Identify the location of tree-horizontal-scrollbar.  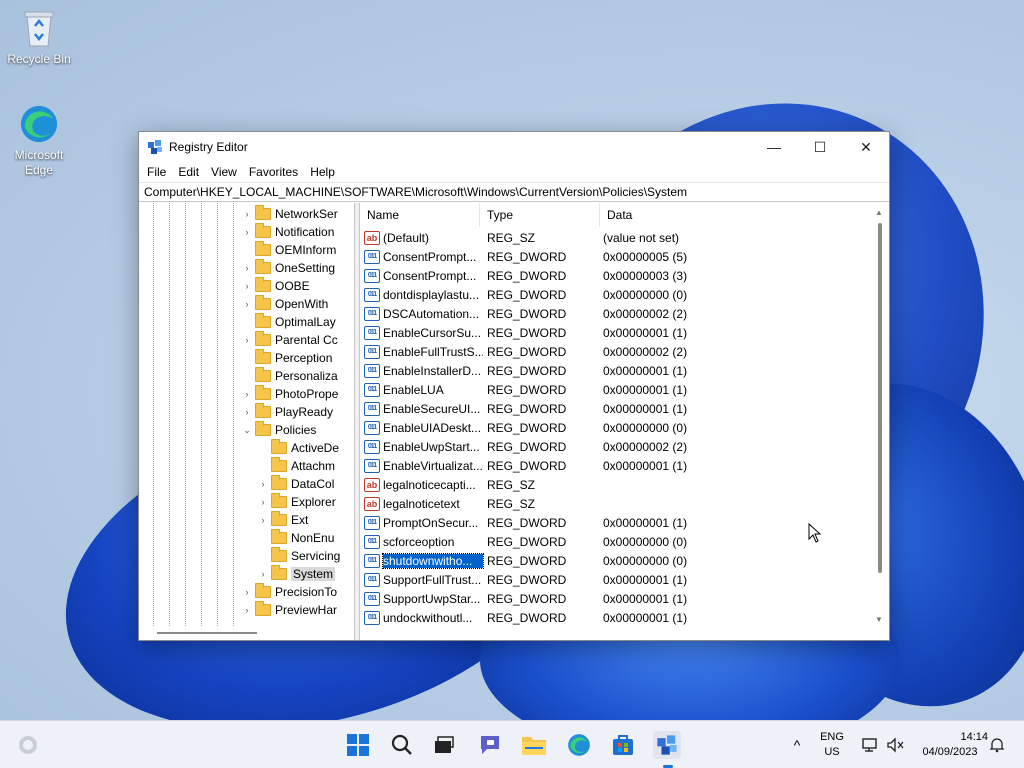
(246, 633).